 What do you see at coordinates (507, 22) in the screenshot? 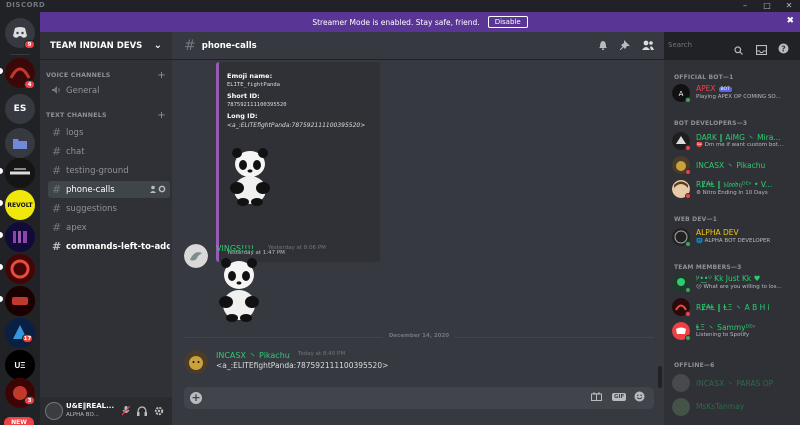
I see `disable-streamer-mode-button: Disable` at bounding box center [507, 22].